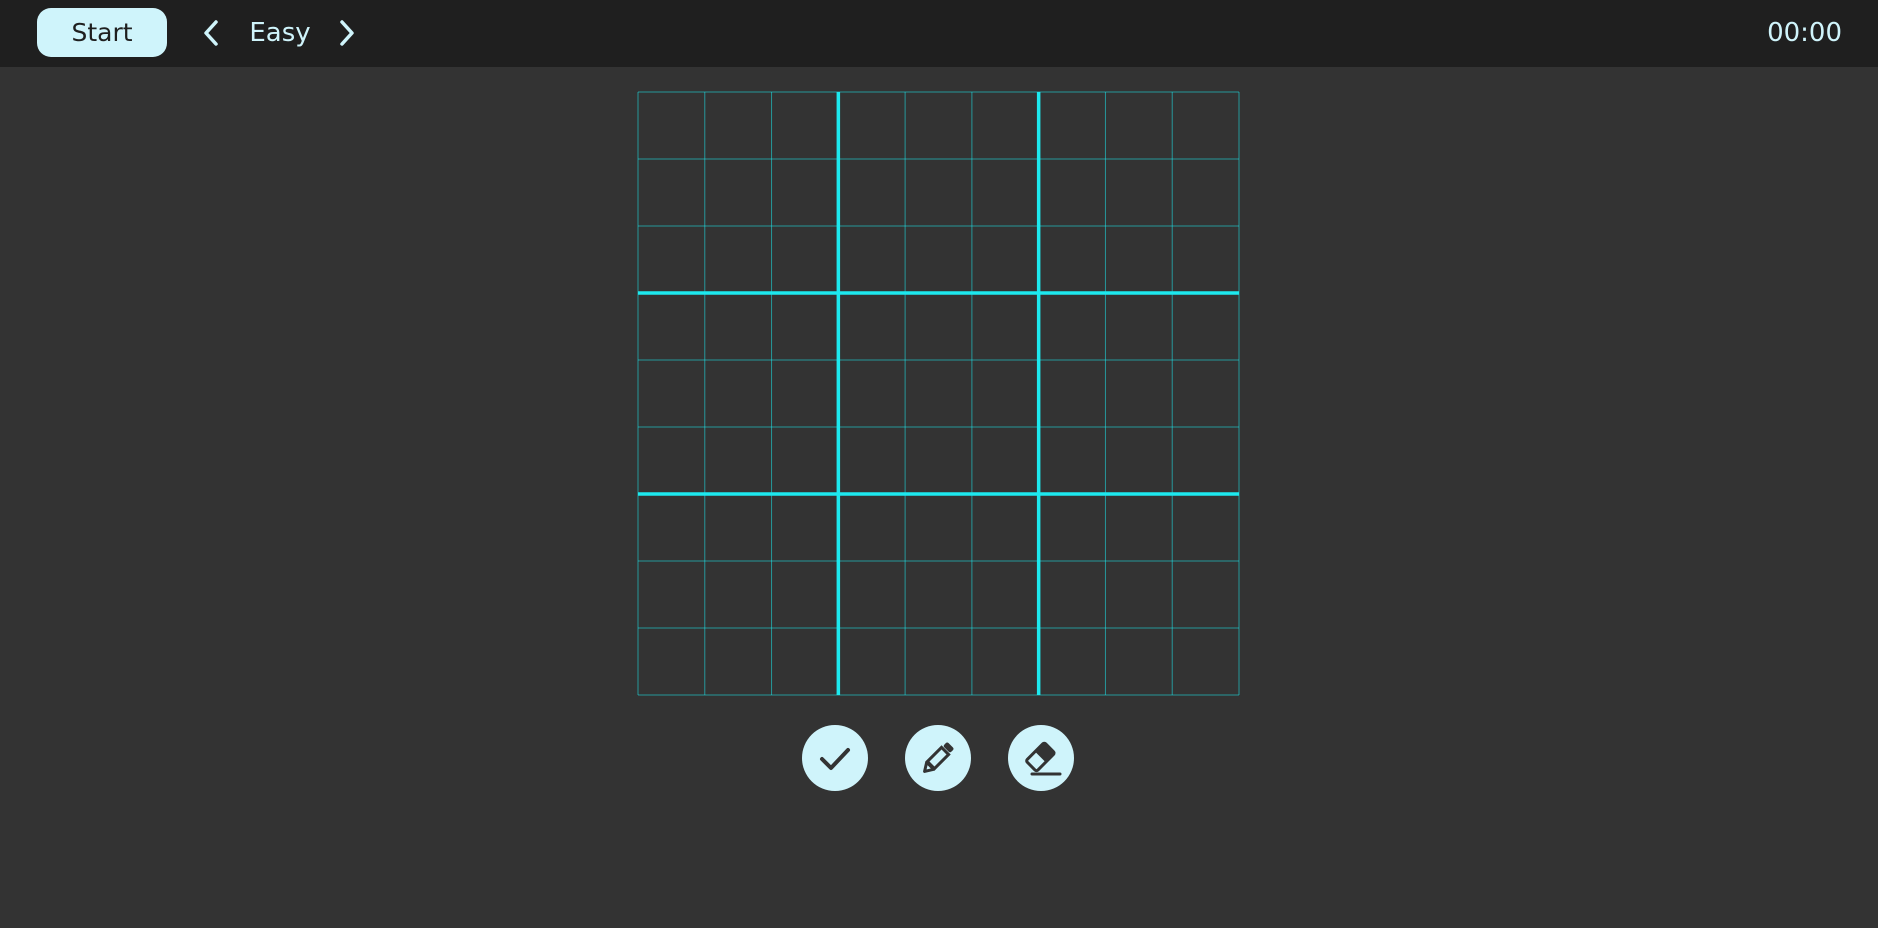  Describe the element at coordinates (102, 32) in the screenshot. I see `start-button: Start` at that location.